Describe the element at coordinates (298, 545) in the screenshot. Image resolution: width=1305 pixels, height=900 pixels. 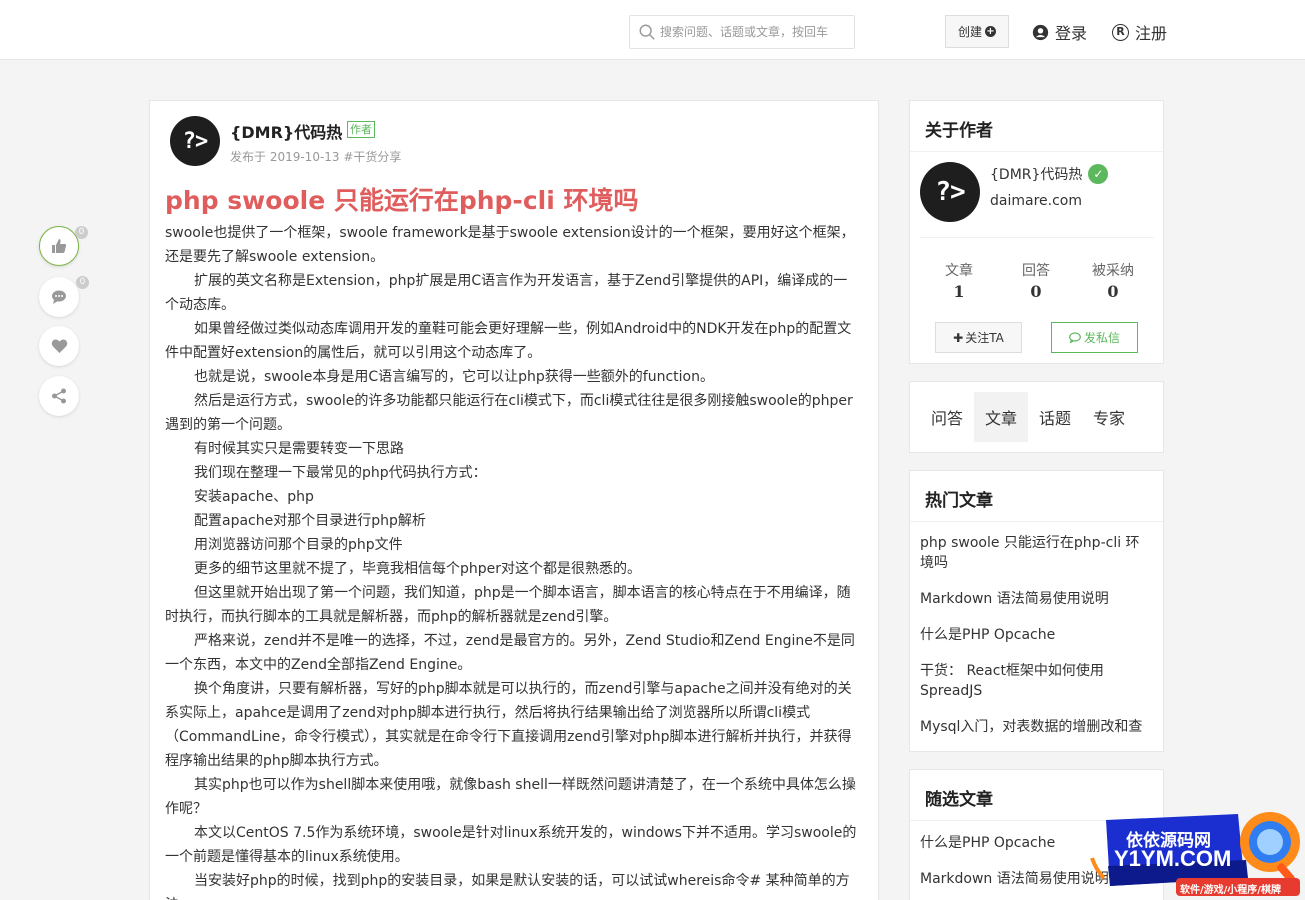
I see `article-paragraph: 用浏览器访问那个目录的php文件` at that location.